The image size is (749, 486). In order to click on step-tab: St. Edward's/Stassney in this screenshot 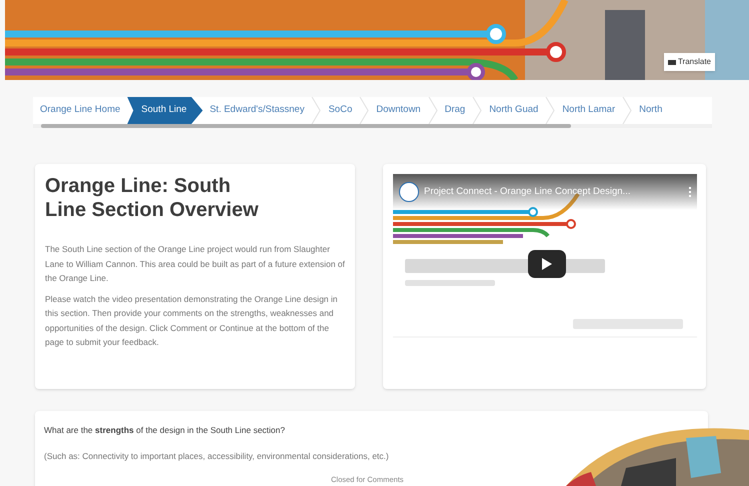, I will do `click(257, 110)`.